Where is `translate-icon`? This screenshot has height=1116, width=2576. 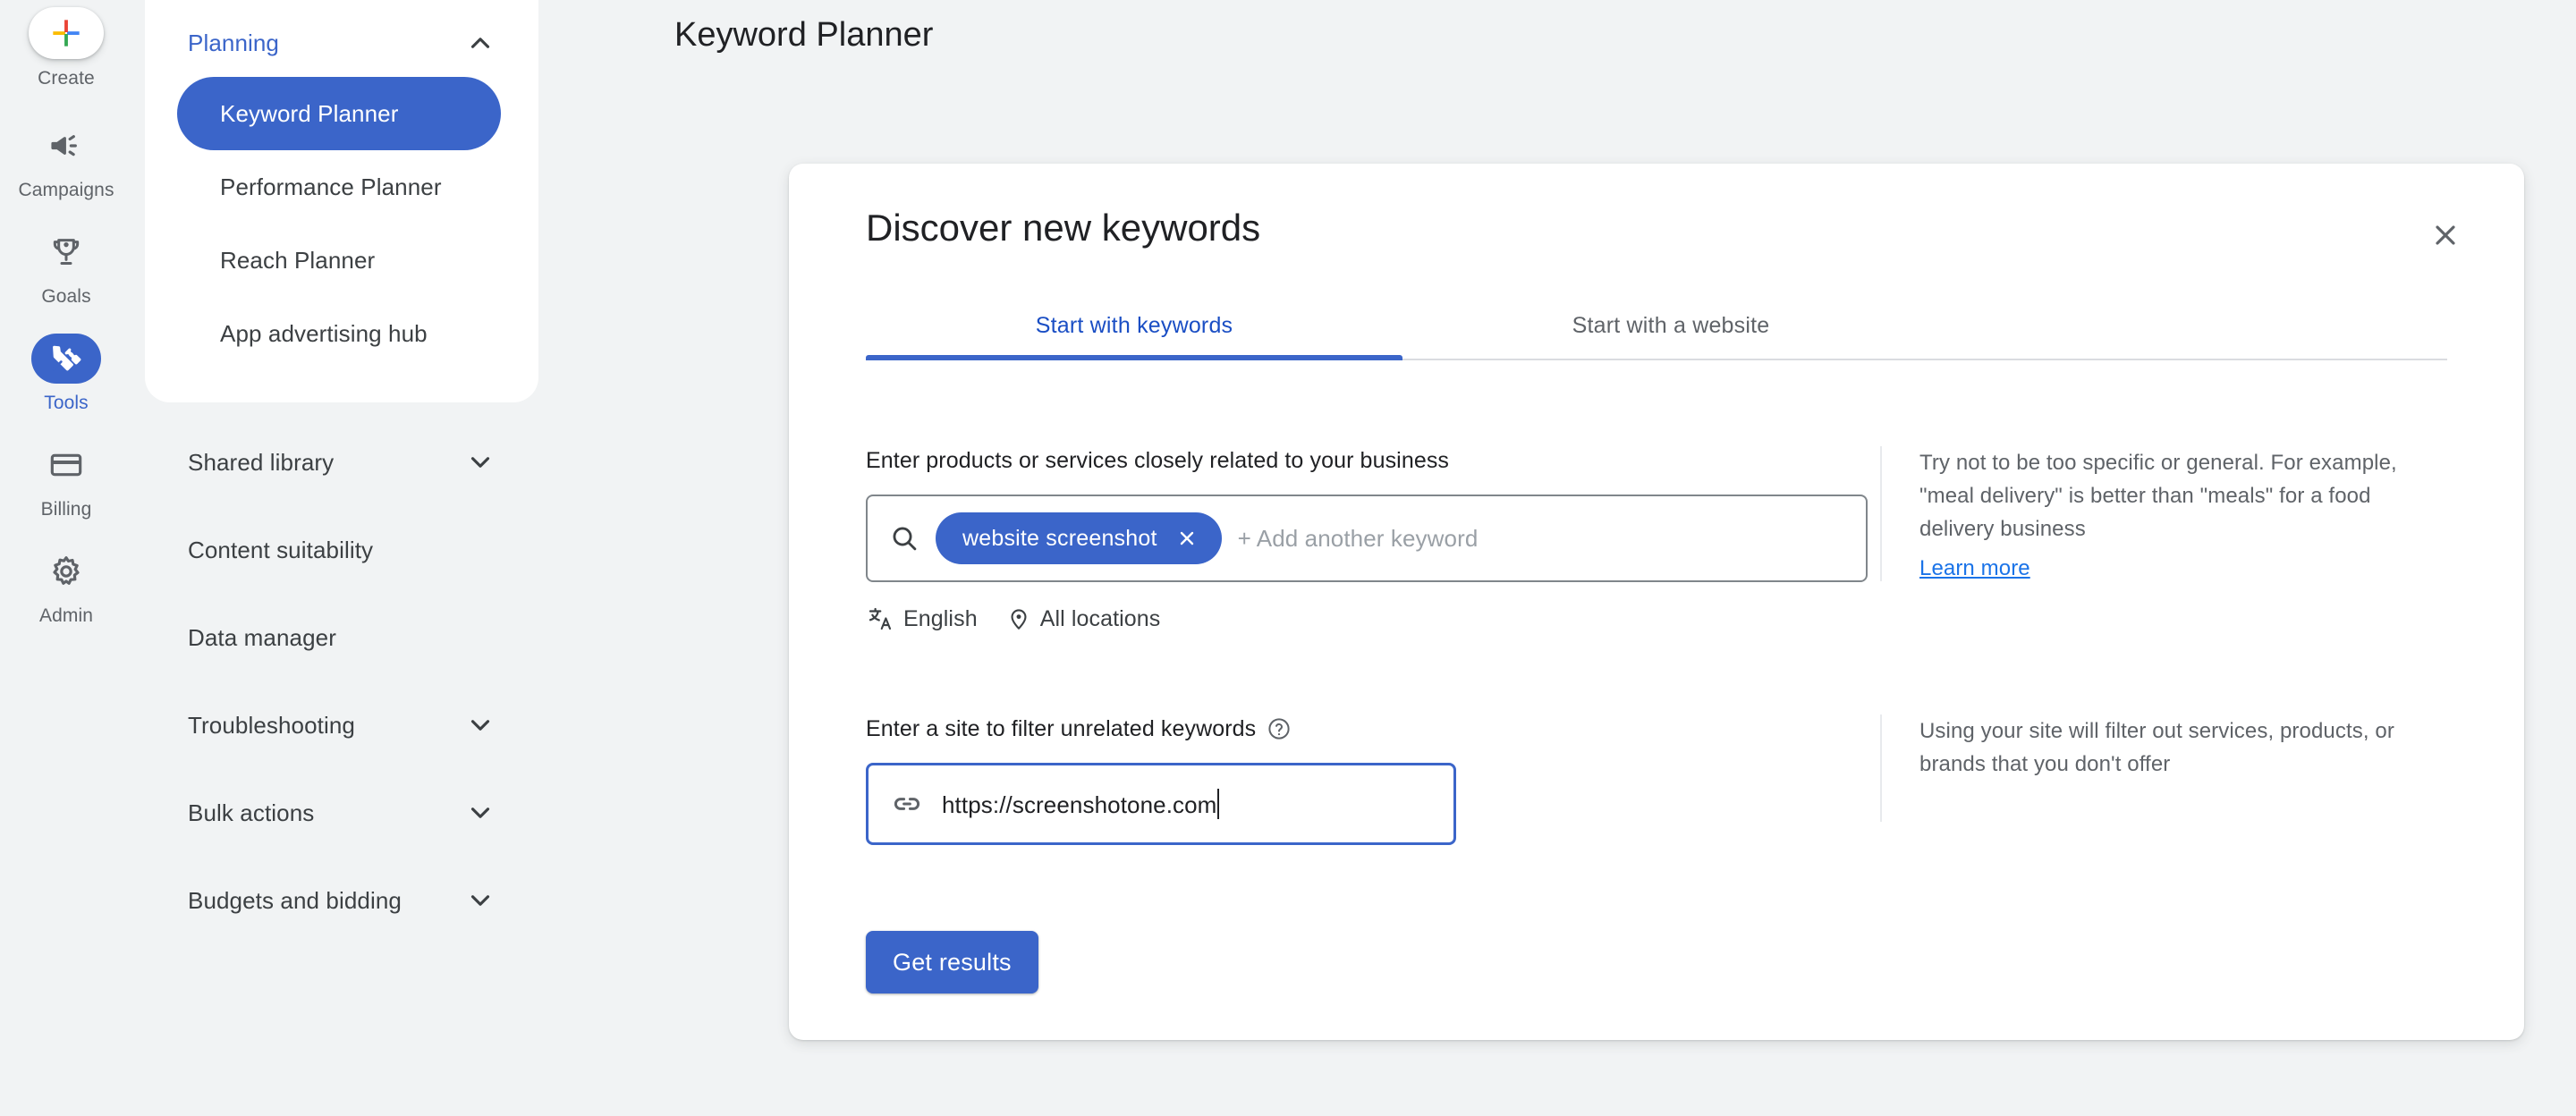 translate-icon is located at coordinates (880, 618).